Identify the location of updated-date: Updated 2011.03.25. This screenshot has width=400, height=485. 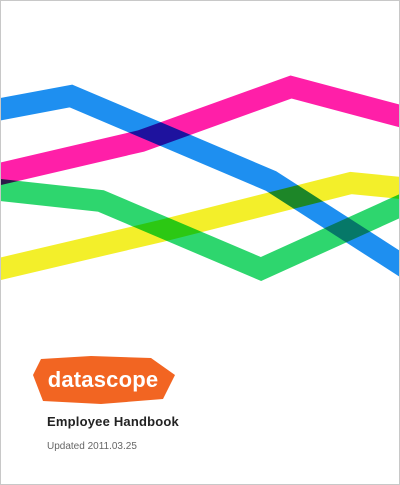
(92, 446).